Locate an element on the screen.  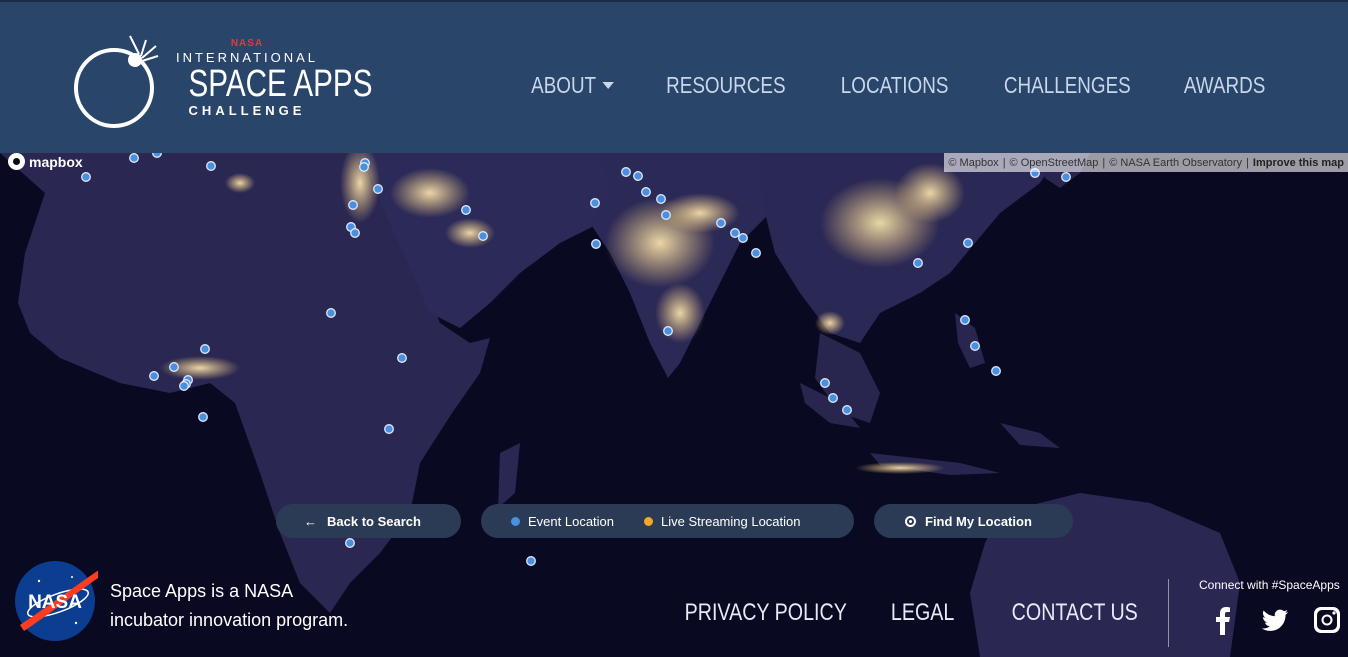
attribution-mapbox: © Mapbox is located at coordinates (973, 163).